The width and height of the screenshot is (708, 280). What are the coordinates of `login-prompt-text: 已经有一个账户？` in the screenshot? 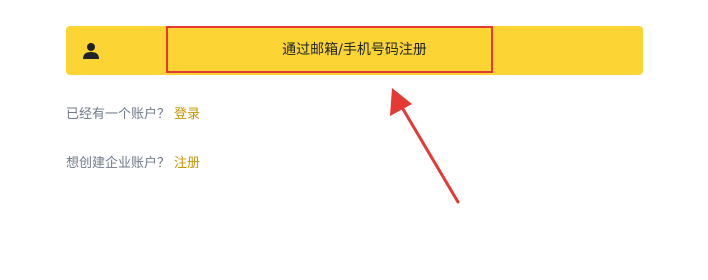 It's located at (118, 114).